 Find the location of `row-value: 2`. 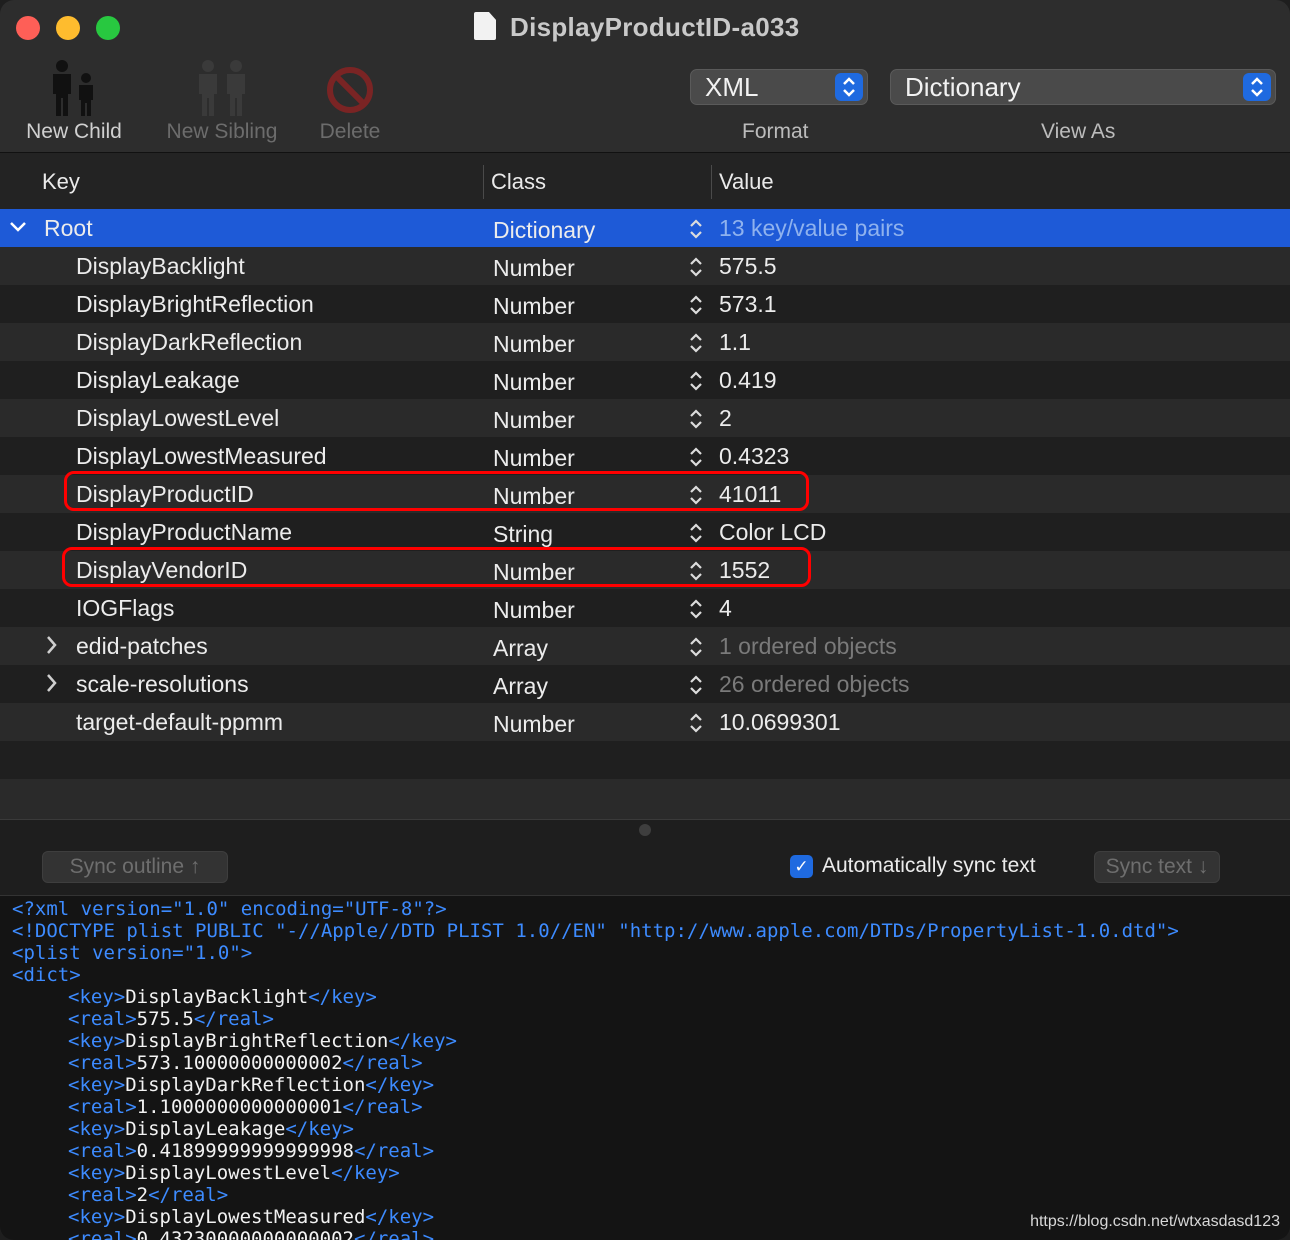

row-value: 2 is located at coordinates (725, 418).